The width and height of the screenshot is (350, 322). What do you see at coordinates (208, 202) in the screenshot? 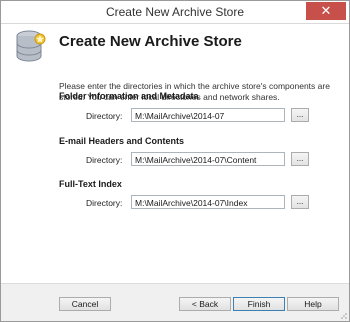
I see `full-text-index-directory-input: M:\MailArchive\2014-07\Index` at bounding box center [208, 202].